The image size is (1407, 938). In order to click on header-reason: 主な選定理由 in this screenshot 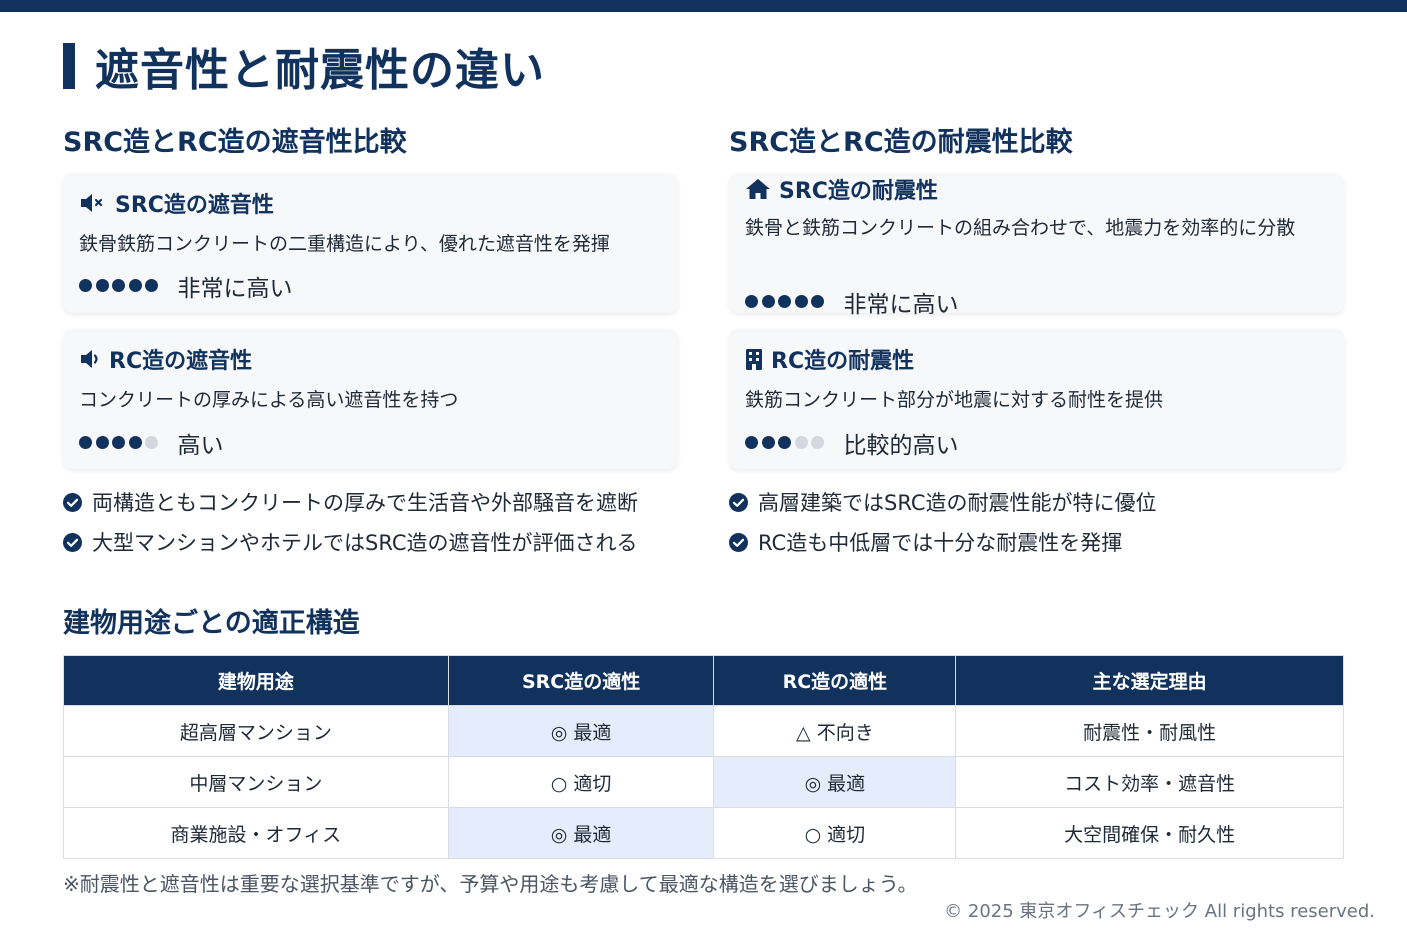, I will do `click(1149, 680)`.